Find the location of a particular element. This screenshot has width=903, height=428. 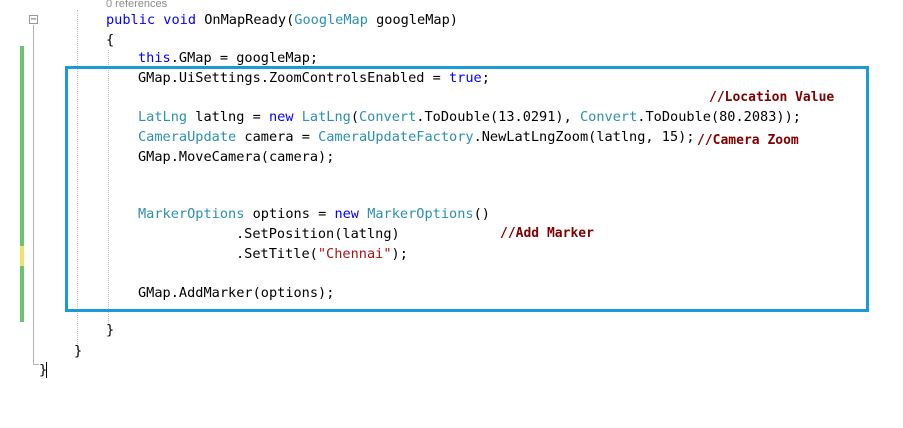

method-name: OnMapReady( is located at coordinates (245, 20).